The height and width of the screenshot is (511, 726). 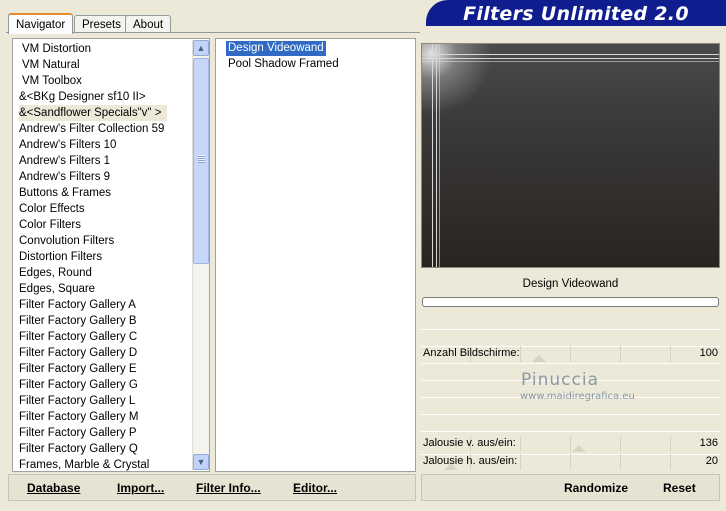 What do you see at coordinates (711, 461) in the screenshot?
I see `slider-value: 20` at bounding box center [711, 461].